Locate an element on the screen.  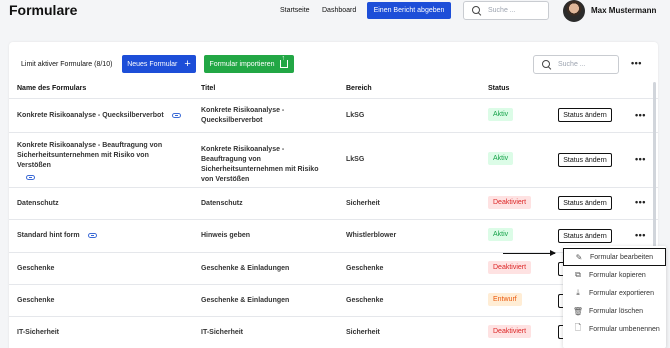
new-form-button: Neues Formular + is located at coordinates (159, 64).